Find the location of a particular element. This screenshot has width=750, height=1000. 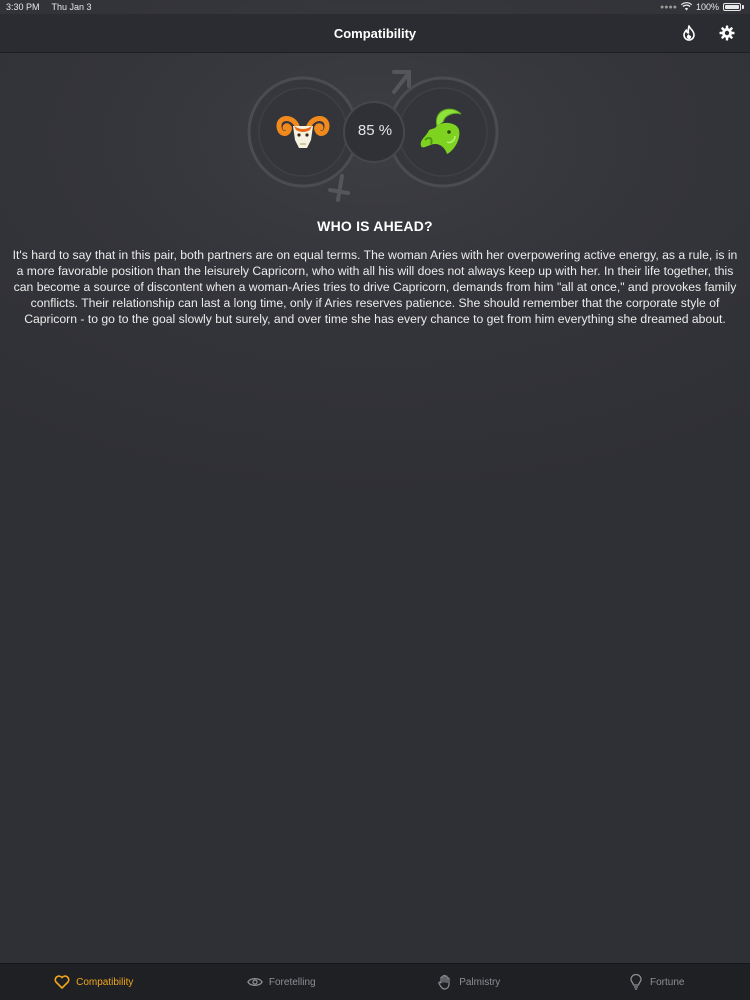

page-title: Compatibility is located at coordinates (375, 33).